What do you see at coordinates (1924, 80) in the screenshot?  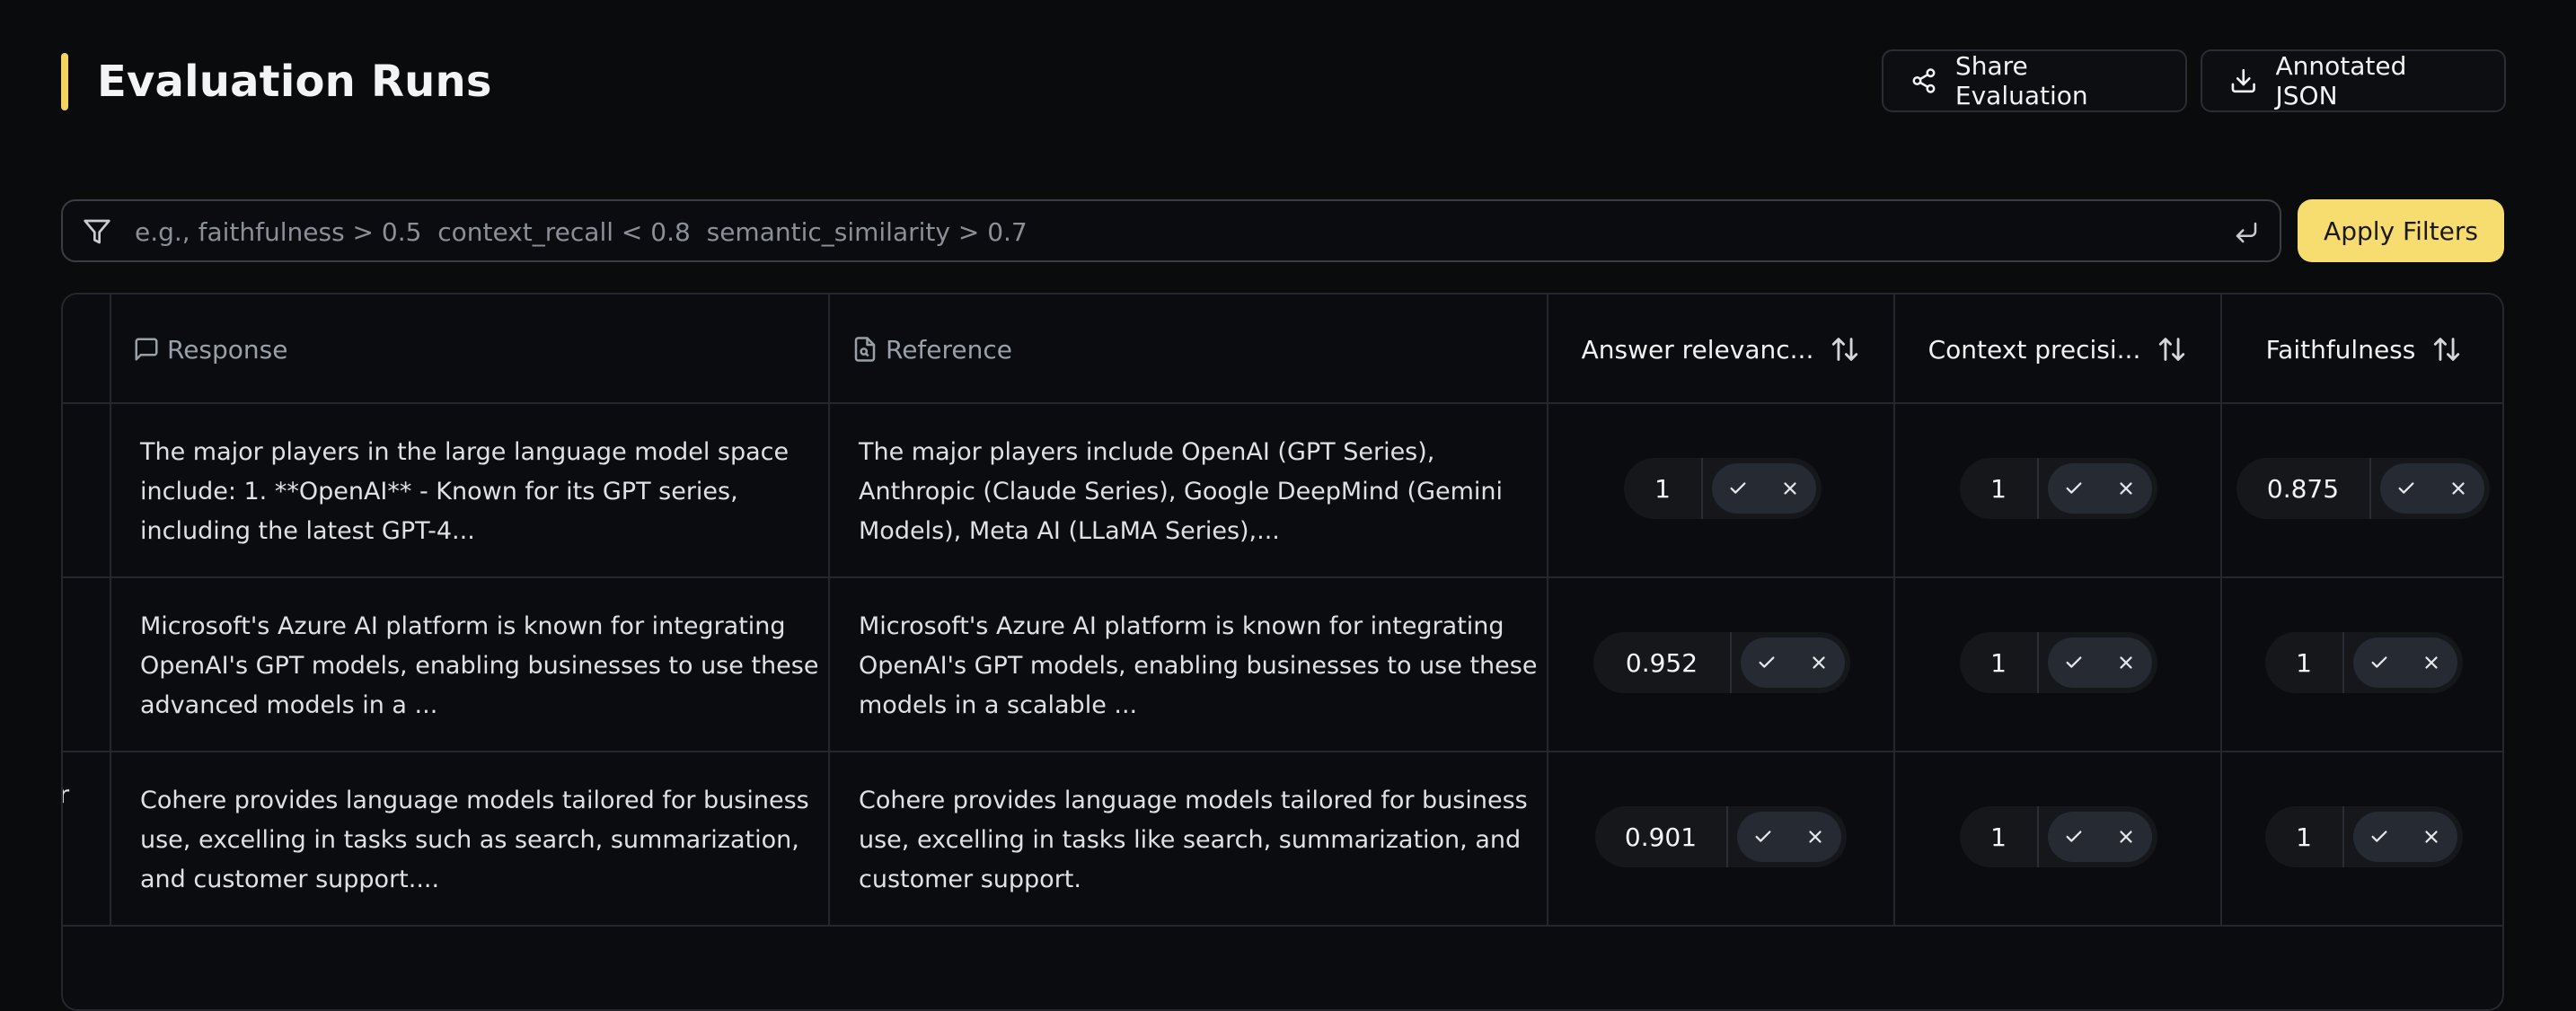 I see `share-icon` at bounding box center [1924, 80].